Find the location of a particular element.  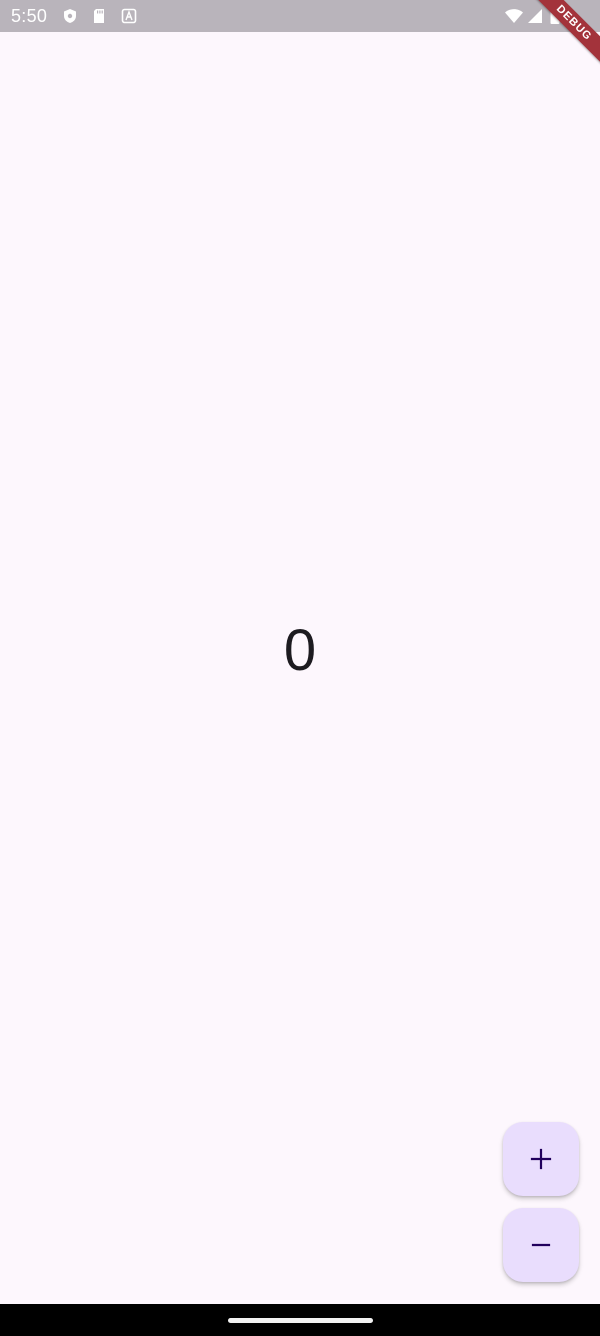

battery-icon is located at coordinates (555, 16).